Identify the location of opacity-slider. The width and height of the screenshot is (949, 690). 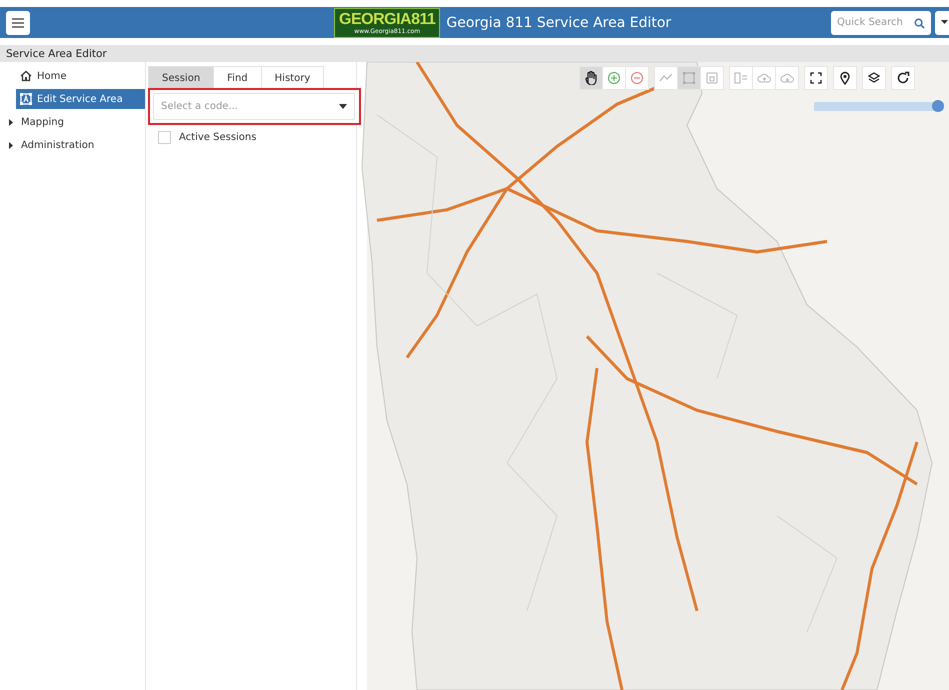
(879, 106).